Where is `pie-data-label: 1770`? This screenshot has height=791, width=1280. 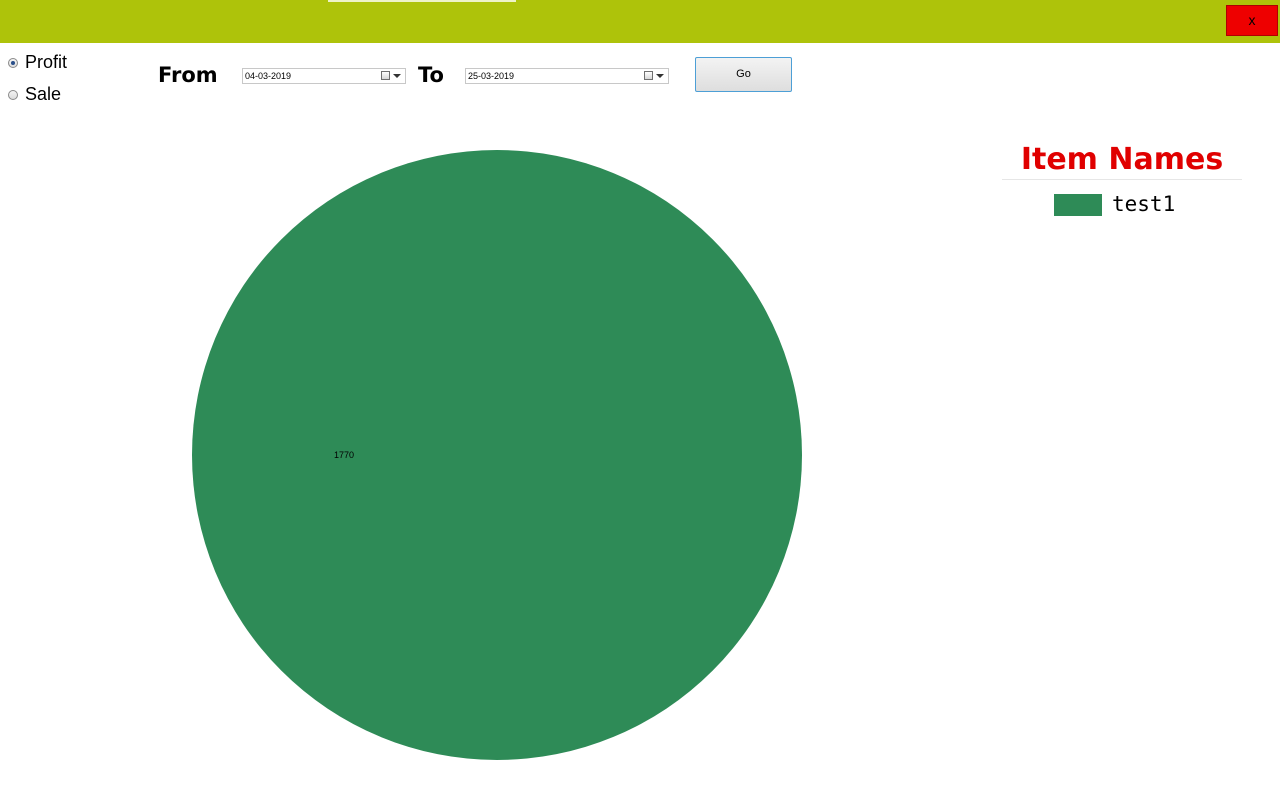
pie-data-label: 1770 is located at coordinates (344, 455).